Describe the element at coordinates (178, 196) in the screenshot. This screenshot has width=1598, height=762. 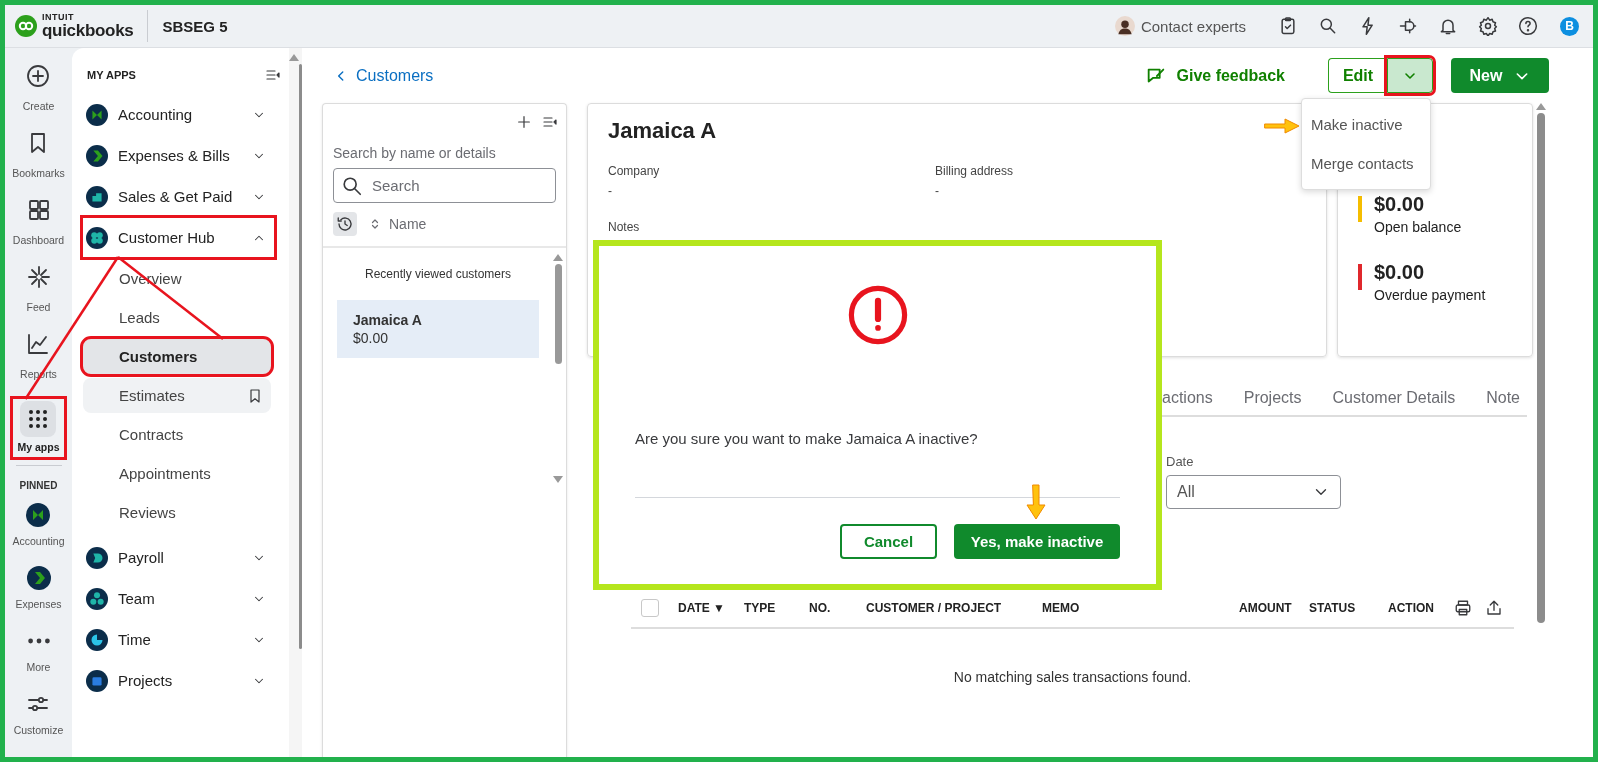
I see `app-menu-item: Sales & Get Paid` at that location.